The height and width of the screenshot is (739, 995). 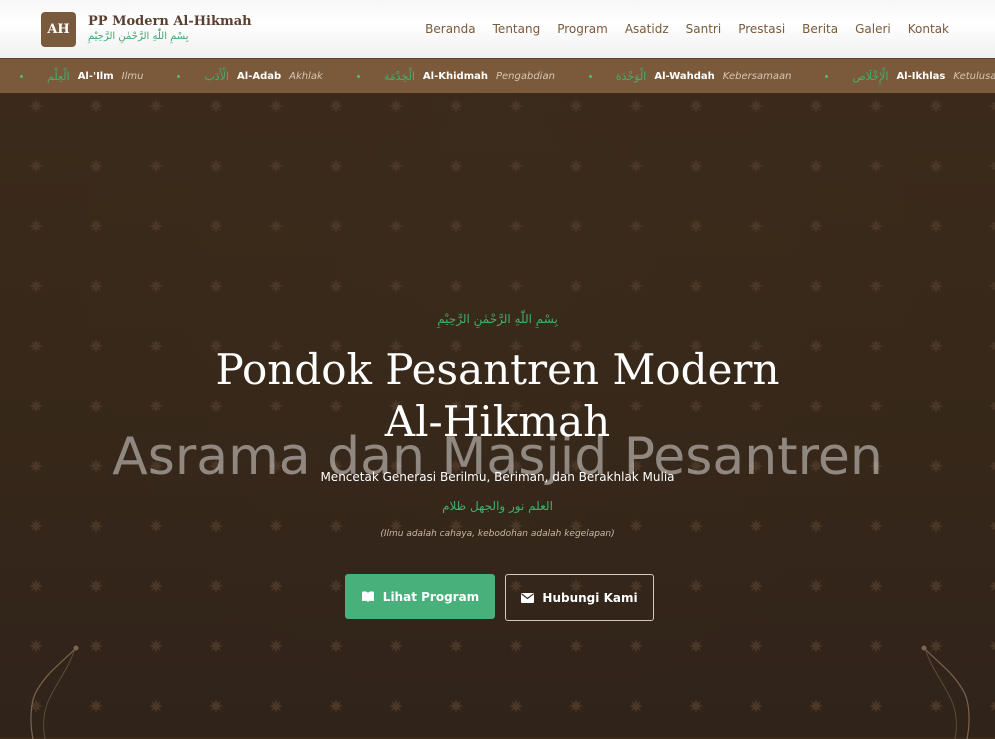 I want to click on view-program-button: Lihat Program, so click(x=420, y=596).